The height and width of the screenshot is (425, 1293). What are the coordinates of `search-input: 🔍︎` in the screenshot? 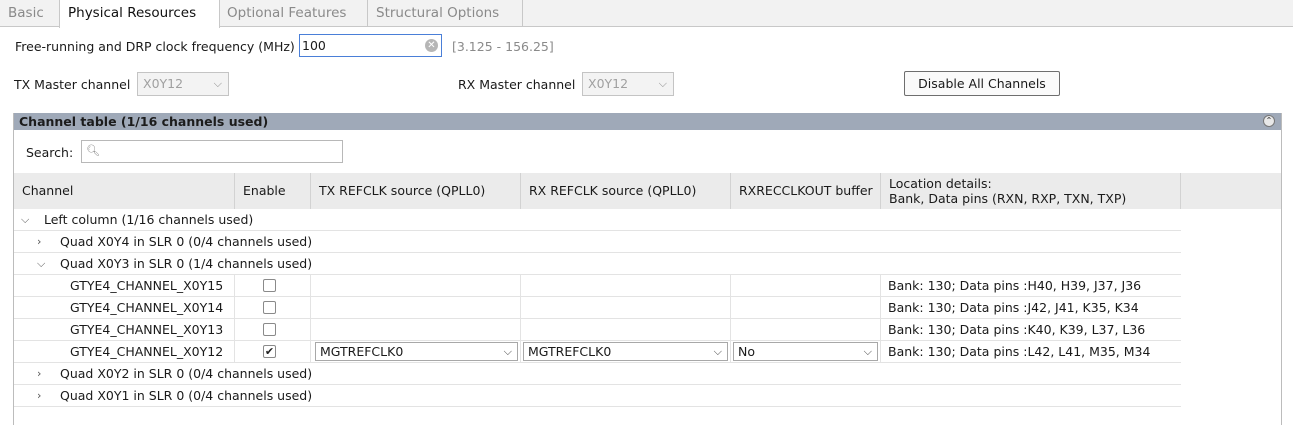 It's located at (212, 151).